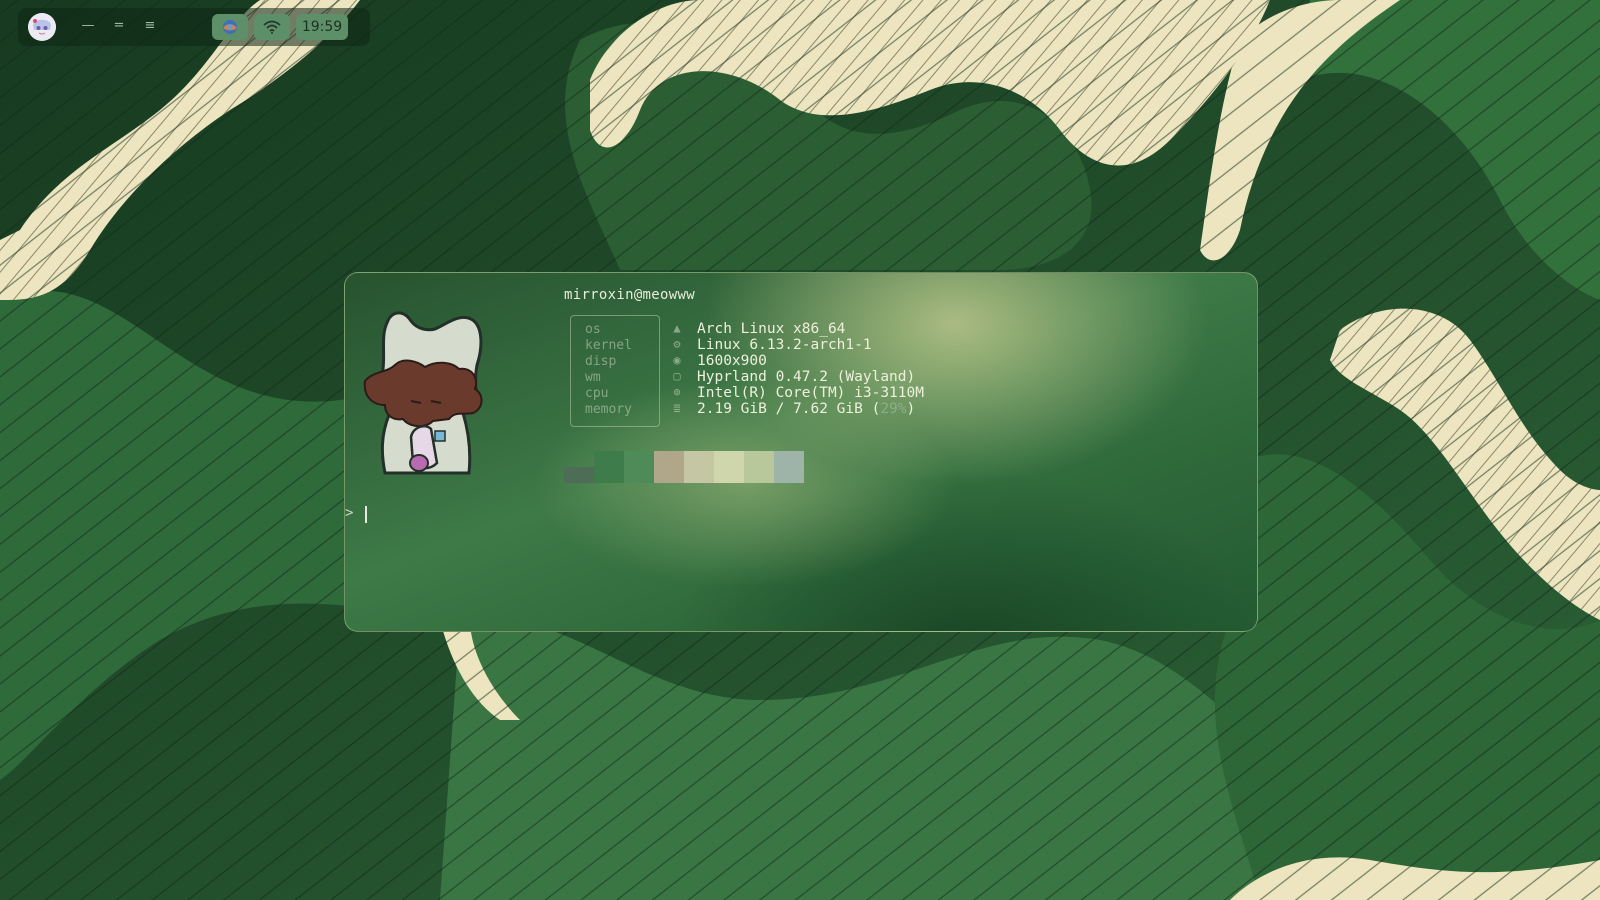 The height and width of the screenshot is (900, 1600). Describe the element at coordinates (423, 393) in the screenshot. I see `cat-mascot-image` at that location.